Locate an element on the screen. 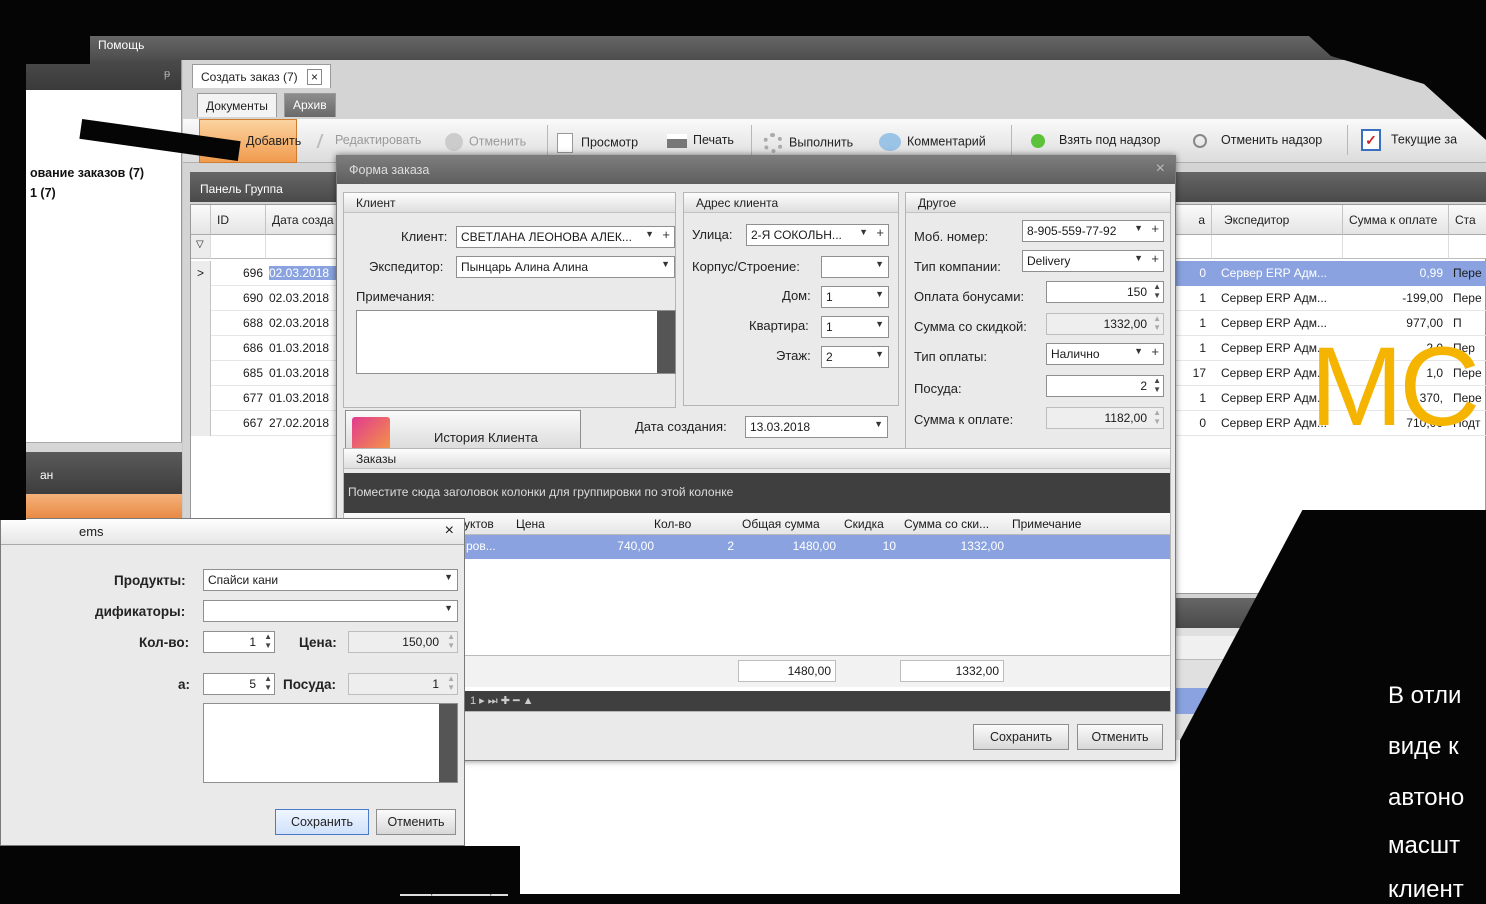 This screenshot has width=1486, height=904. products-field: Спайси кани ▼ is located at coordinates (330, 580).